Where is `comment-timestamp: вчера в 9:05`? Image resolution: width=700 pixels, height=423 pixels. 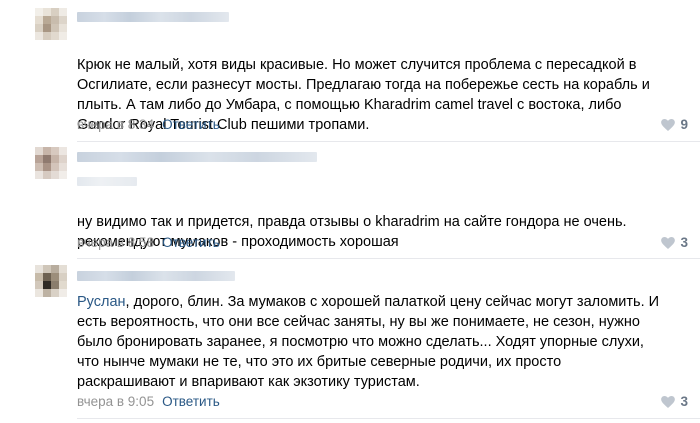 comment-timestamp: вчера в 9:05 is located at coordinates (115, 401).